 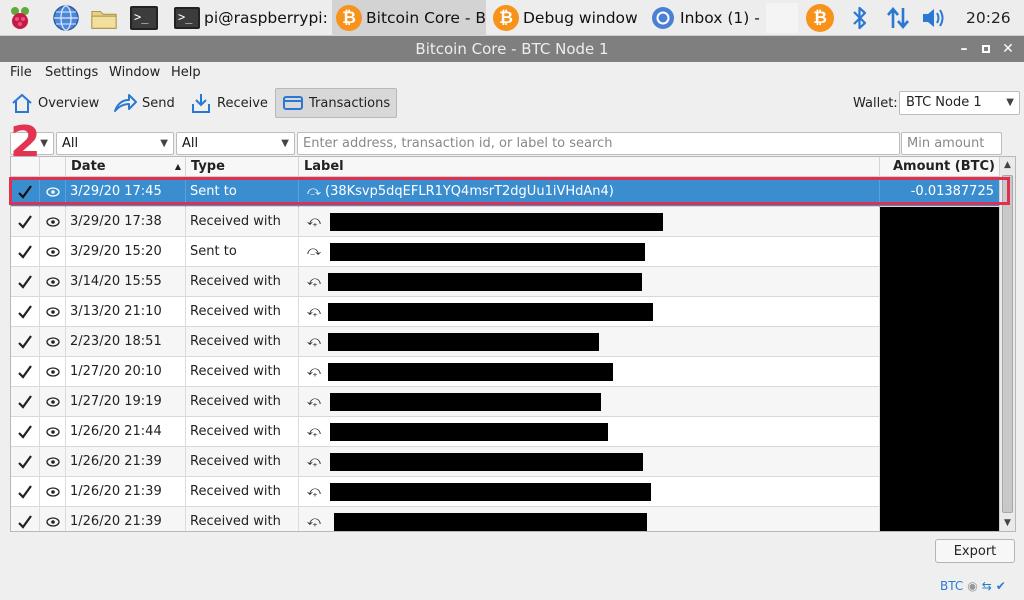 What do you see at coordinates (126, 402) in the screenshot?
I see `date-cell: 1/27/20 19:19` at bounding box center [126, 402].